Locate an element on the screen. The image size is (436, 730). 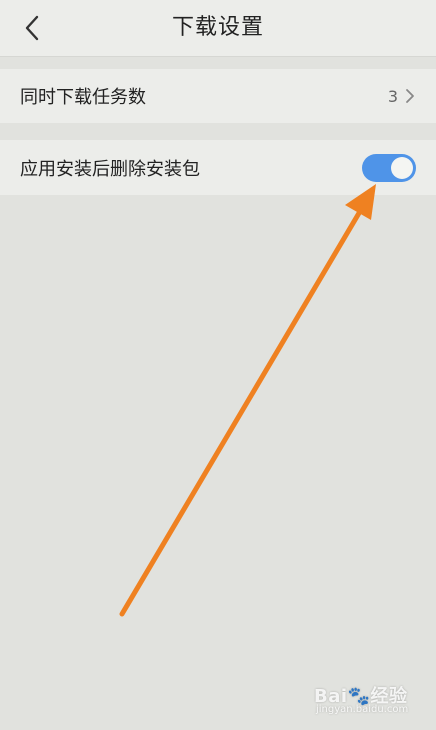
setting-row-concurrent-downloads: 同时下载任务数 3 is located at coordinates (218, 96).